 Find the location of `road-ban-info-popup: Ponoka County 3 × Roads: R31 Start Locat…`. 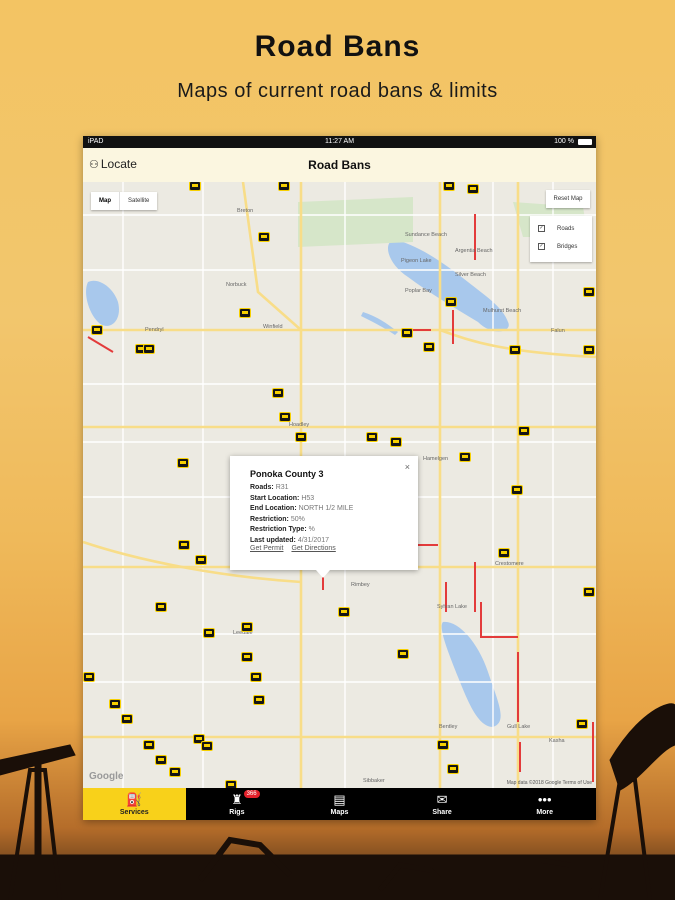

road-ban-info-popup: Ponoka County 3 × Roads: R31 Start Locat… is located at coordinates (324, 517).